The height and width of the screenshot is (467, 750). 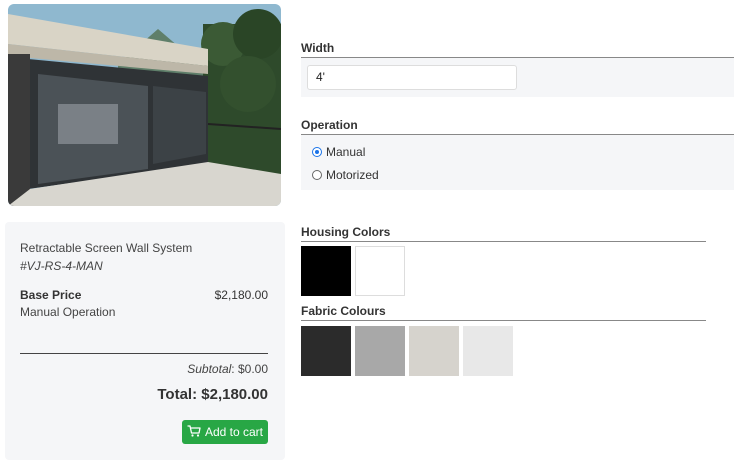 I want to click on radio-label-manual: Manual, so click(x=346, y=152).